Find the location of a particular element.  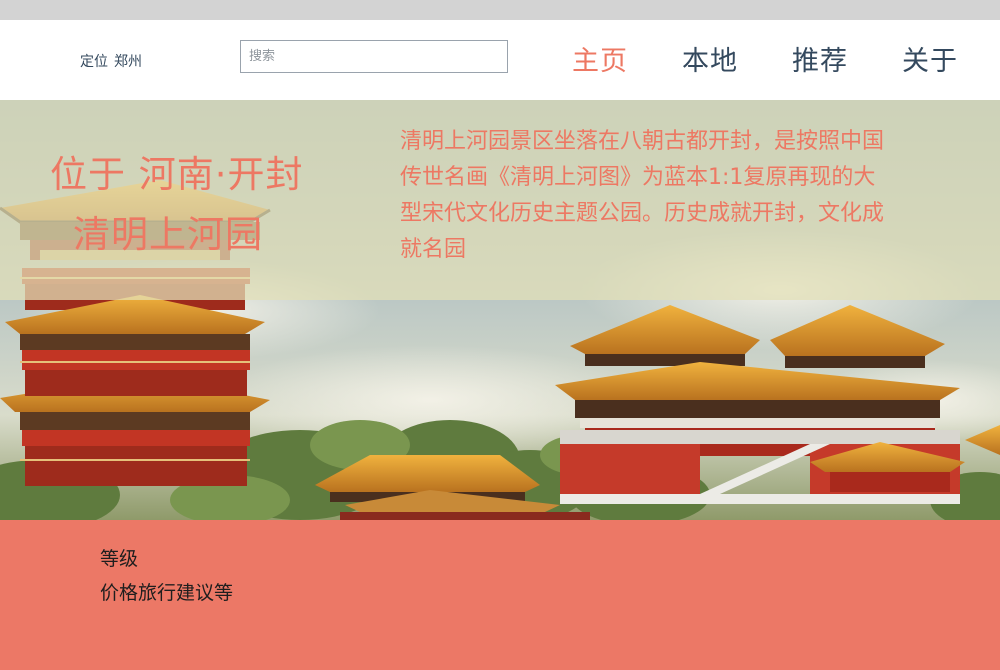

nav-local: 本地 is located at coordinates (710, 58).